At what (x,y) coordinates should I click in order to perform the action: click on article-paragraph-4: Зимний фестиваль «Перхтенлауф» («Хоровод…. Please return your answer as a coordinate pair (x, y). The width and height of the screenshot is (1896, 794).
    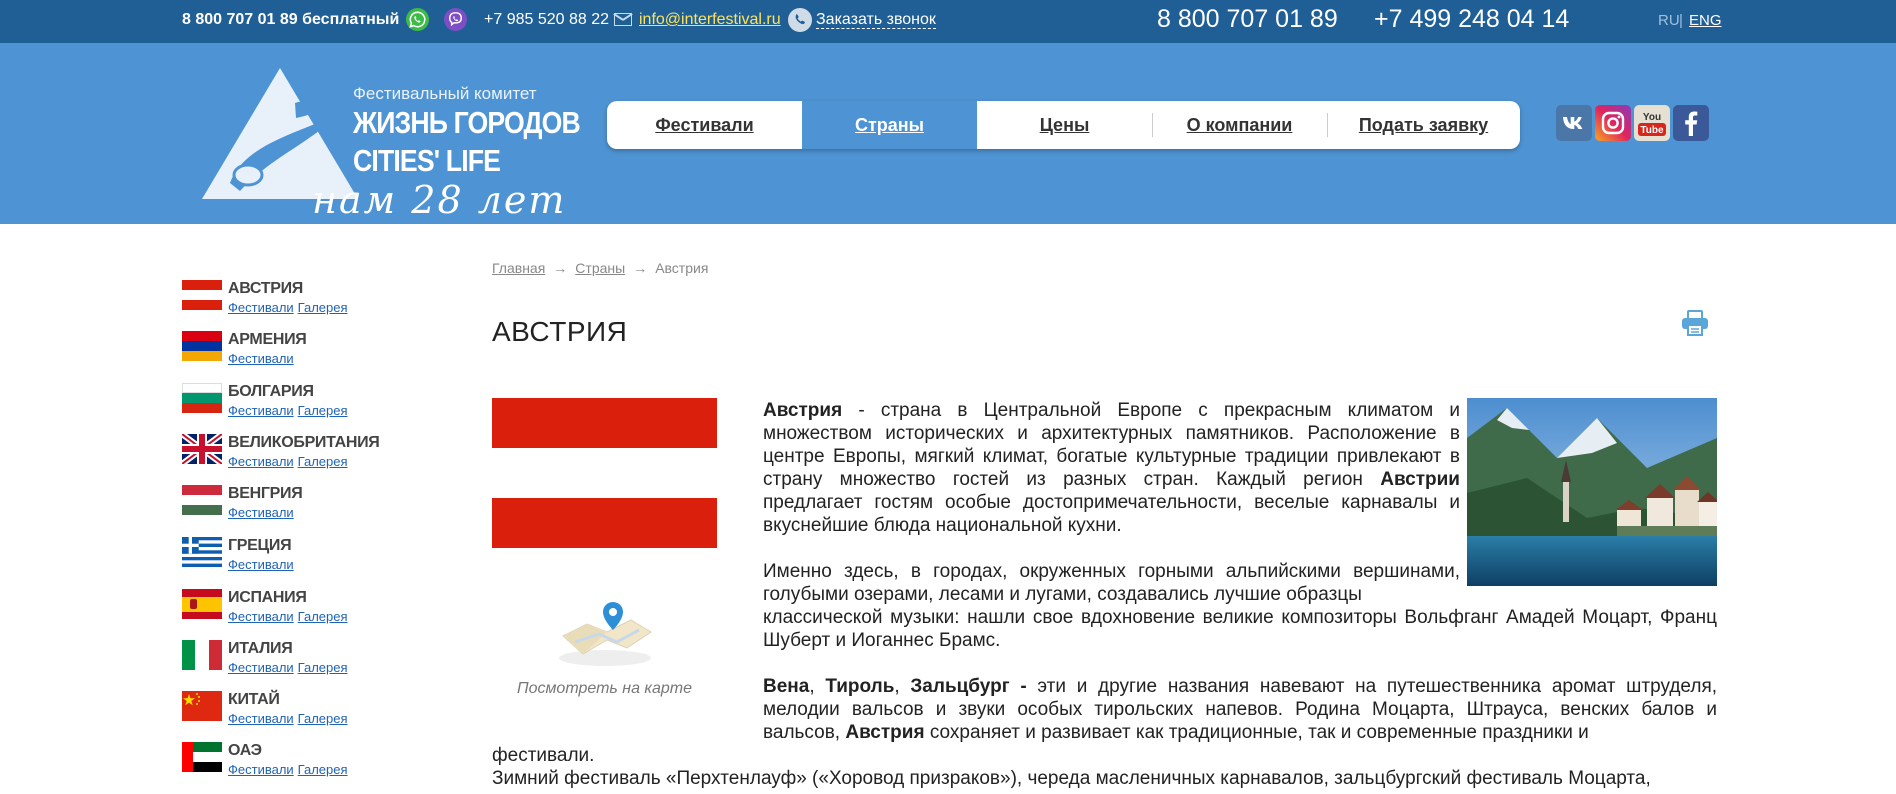
    Looking at the image, I should click on (1071, 778).